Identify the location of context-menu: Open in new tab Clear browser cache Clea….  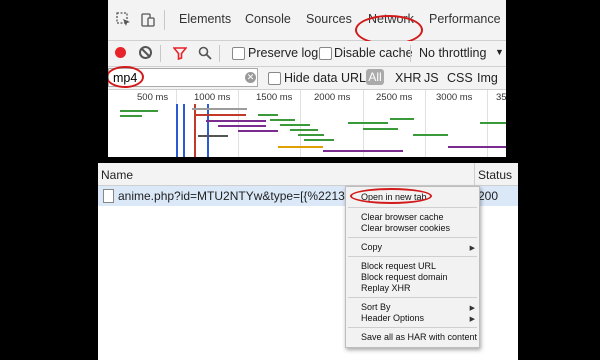
(412, 267).